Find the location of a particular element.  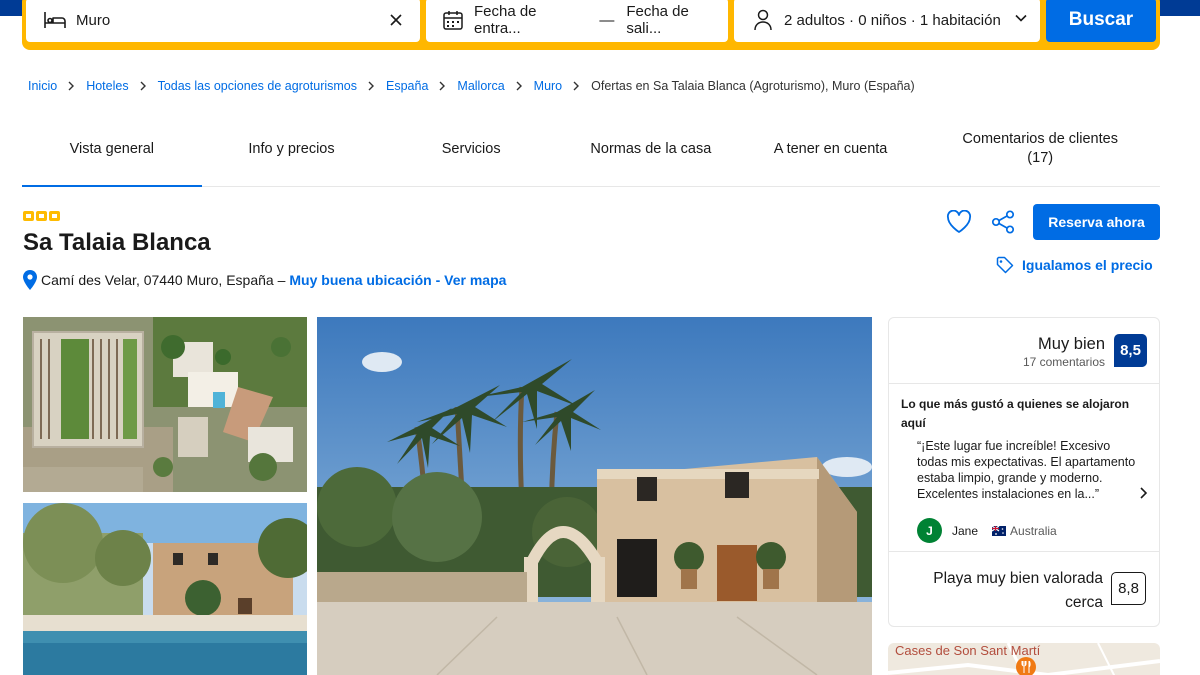

address-text: Camí des Velar, 07440 Muro, España – is located at coordinates (163, 280).